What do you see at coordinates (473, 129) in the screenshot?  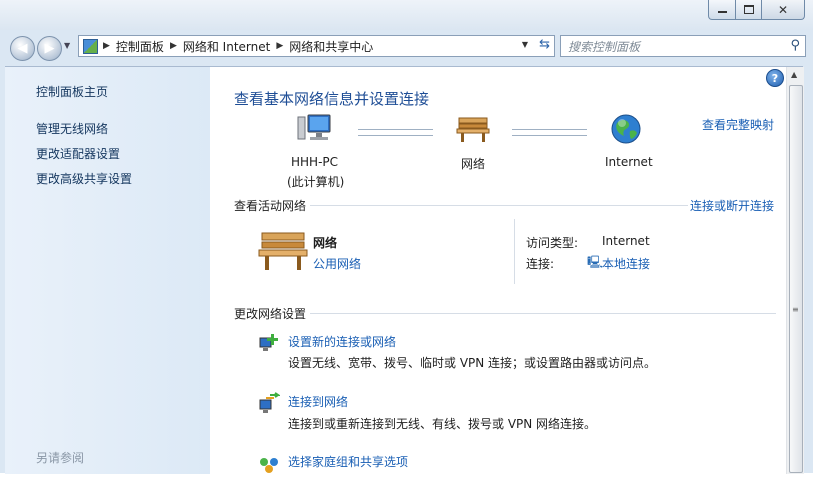 I see `bench-network-icon` at bounding box center [473, 129].